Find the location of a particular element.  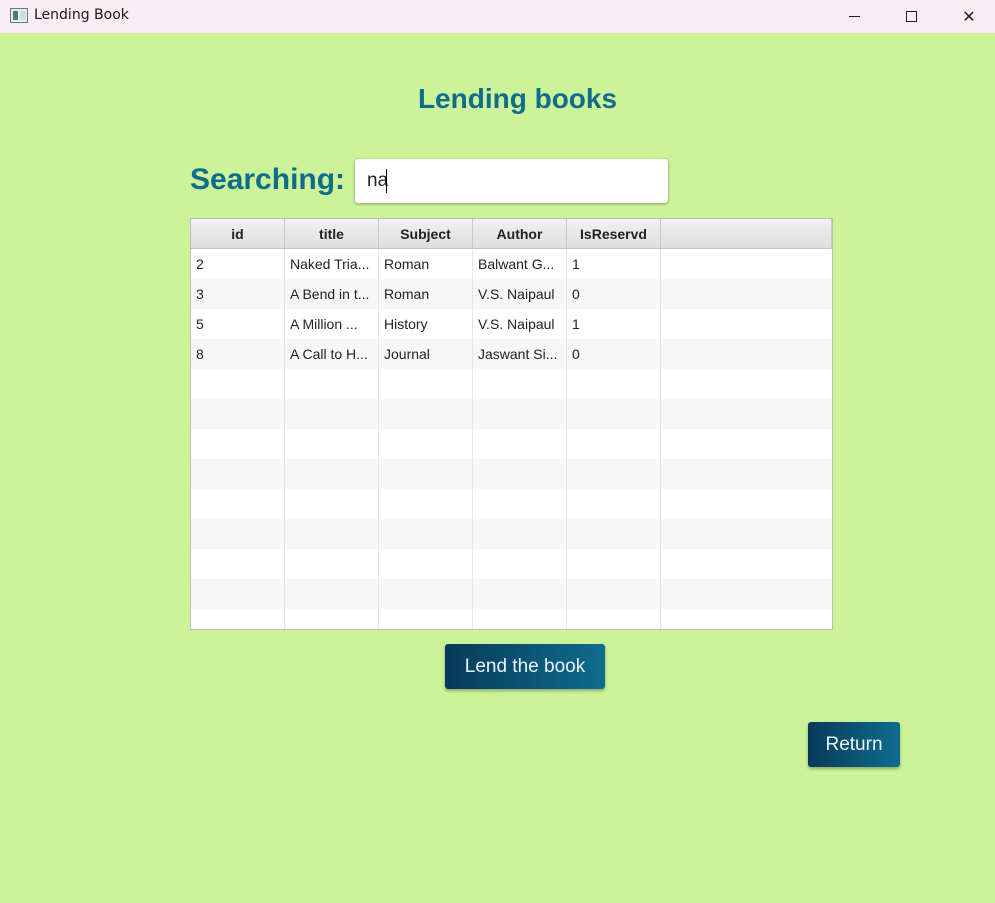

column-header-author: Author is located at coordinates (520, 234).